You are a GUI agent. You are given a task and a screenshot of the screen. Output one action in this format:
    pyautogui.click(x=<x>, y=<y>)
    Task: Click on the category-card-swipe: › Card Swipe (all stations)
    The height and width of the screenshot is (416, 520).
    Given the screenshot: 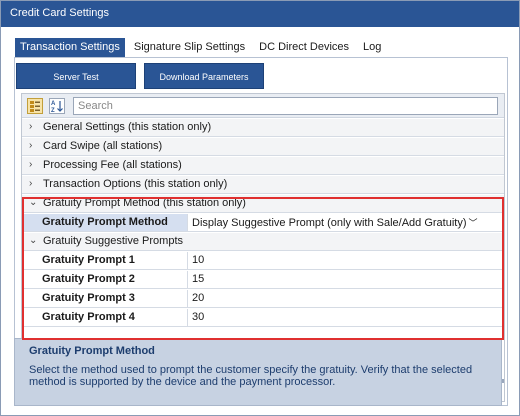 What is the action you would take?
    pyautogui.click(x=263, y=147)
    